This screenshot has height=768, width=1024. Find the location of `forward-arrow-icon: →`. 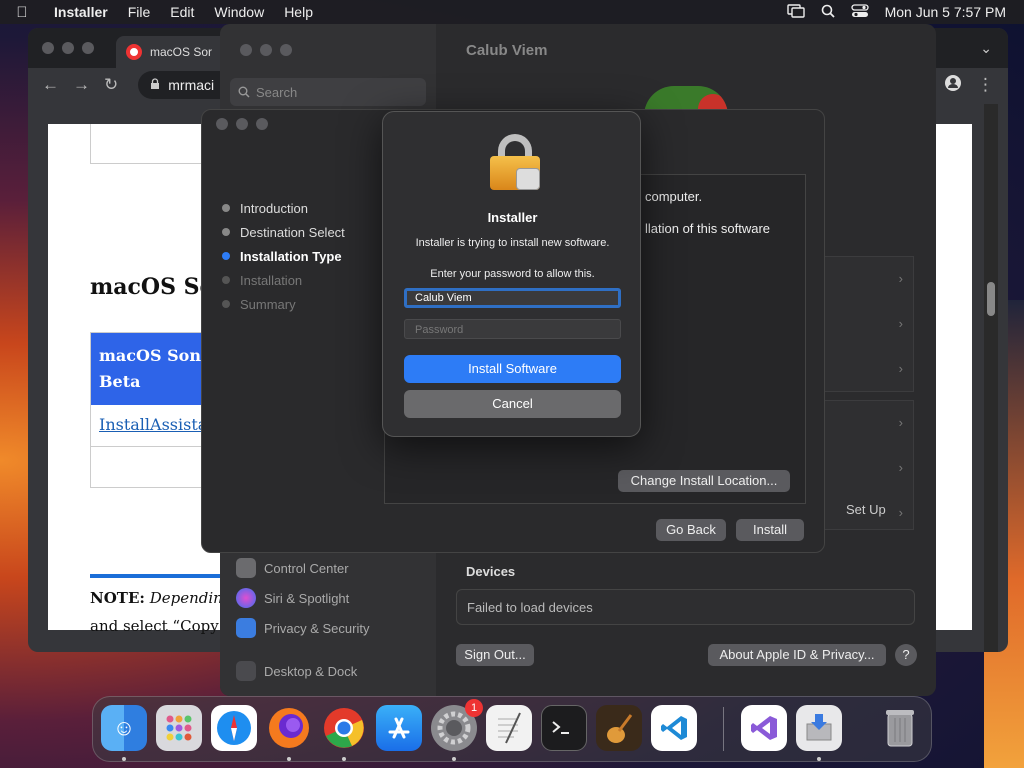

forward-arrow-icon: → is located at coordinates (81, 85).